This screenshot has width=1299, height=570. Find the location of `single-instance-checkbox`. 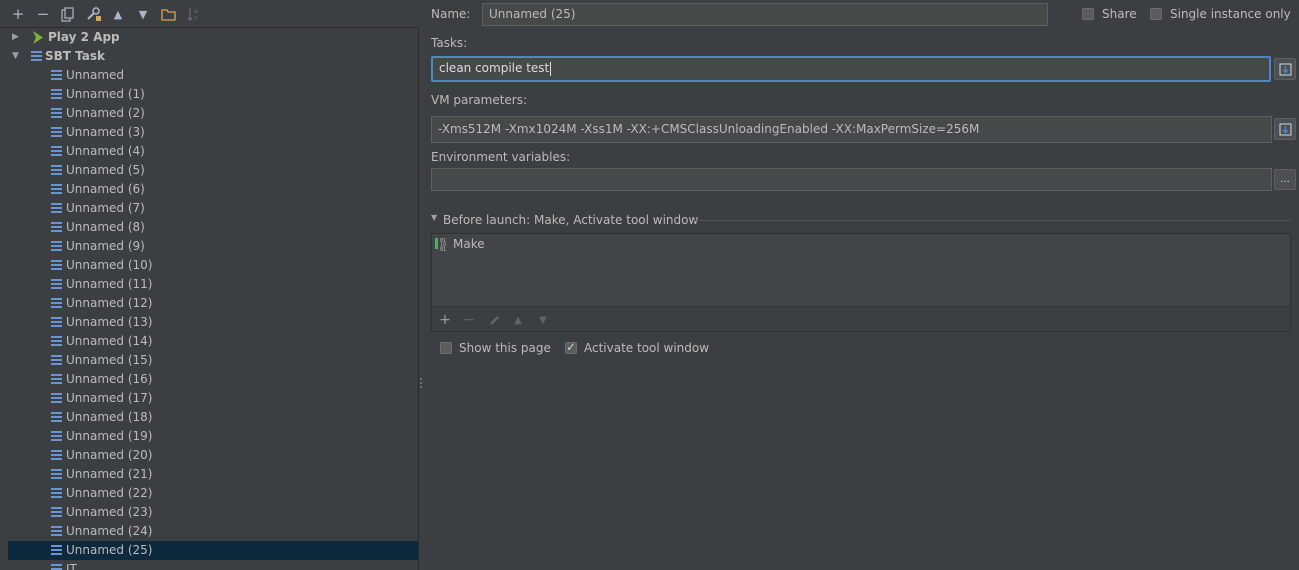

single-instance-checkbox is located at coordinates (1156, 14).